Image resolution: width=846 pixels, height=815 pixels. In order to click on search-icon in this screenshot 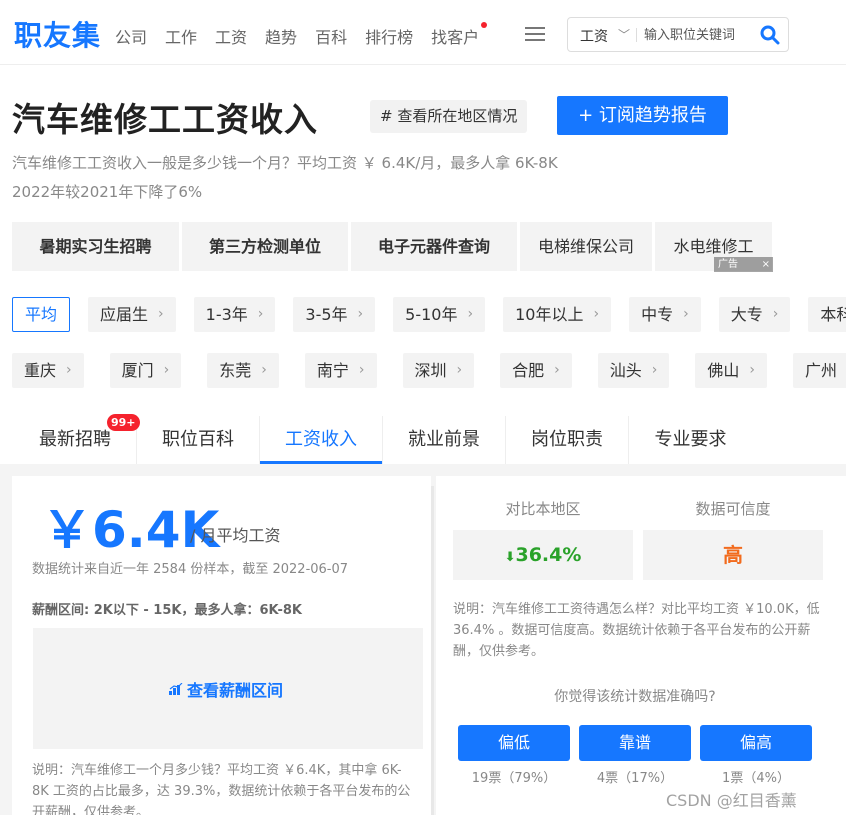, I will do `click(770, 35)`.